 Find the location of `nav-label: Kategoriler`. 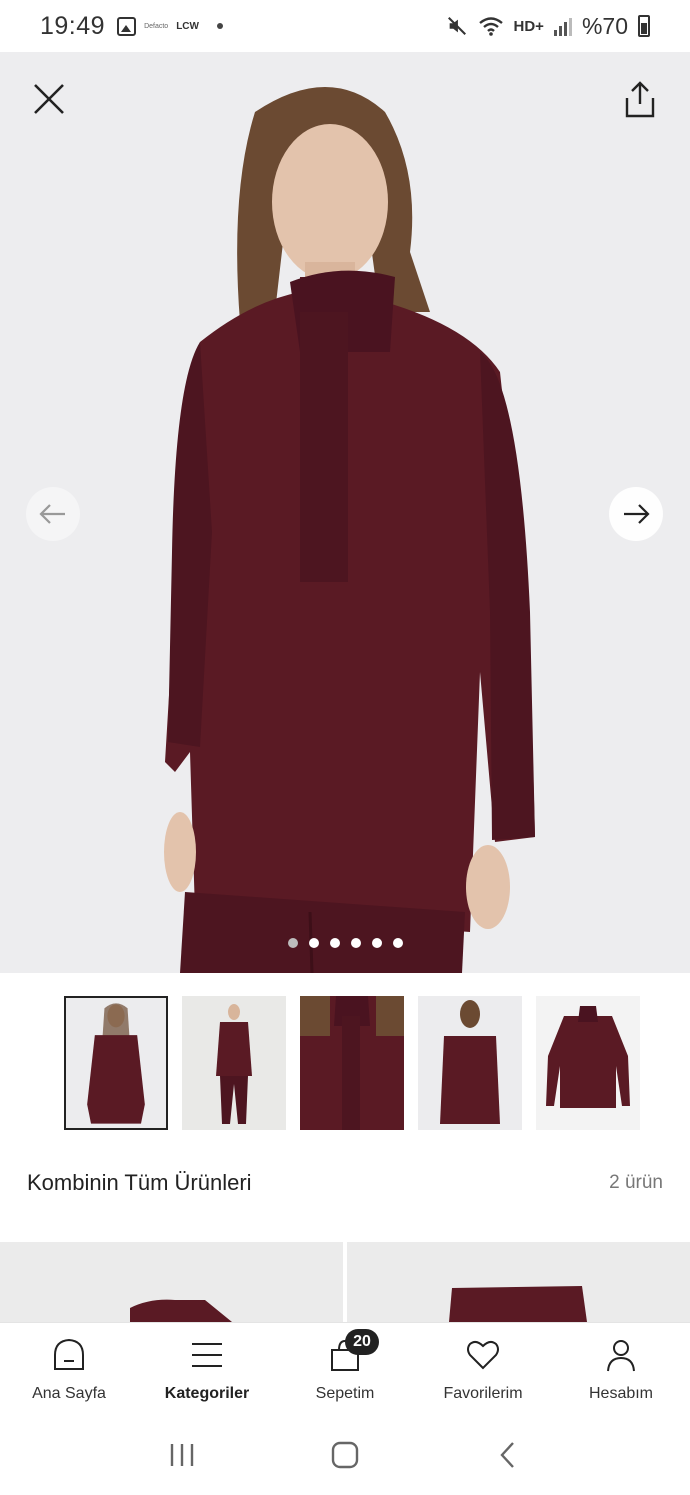

nav-label: Kategoriler is located at coordinates (207, 1393).